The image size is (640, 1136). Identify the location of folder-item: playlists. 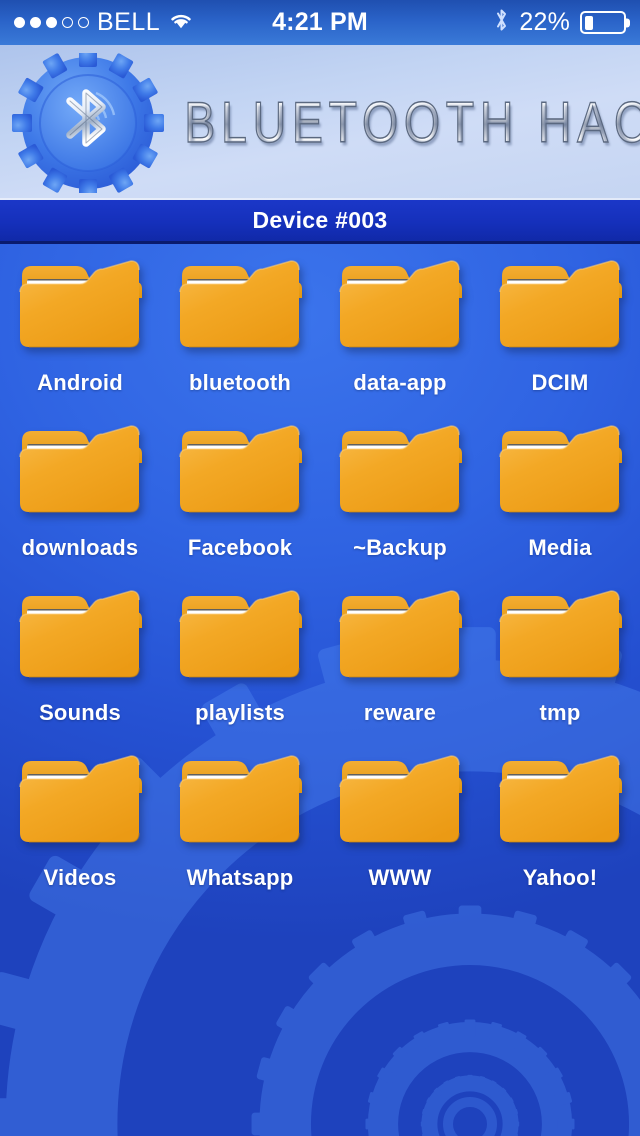
(240, 664).